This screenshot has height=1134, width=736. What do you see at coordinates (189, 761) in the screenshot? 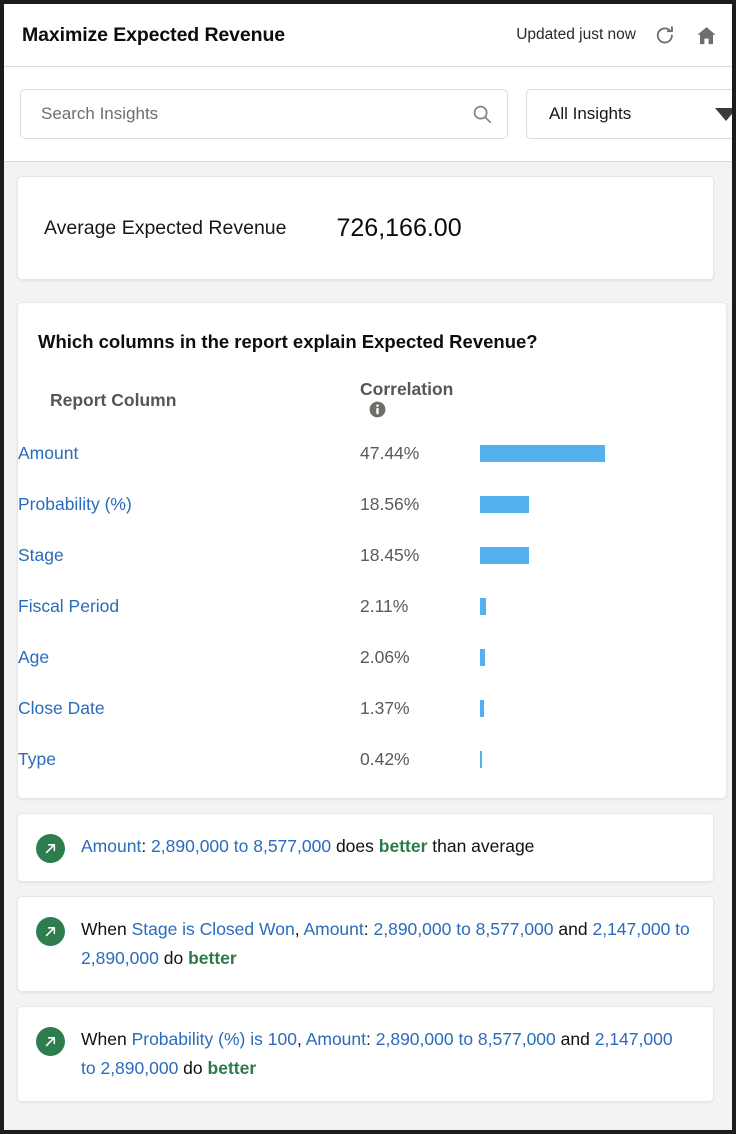
I see `report-column-cell: Type` at bounding box center [189, 761].